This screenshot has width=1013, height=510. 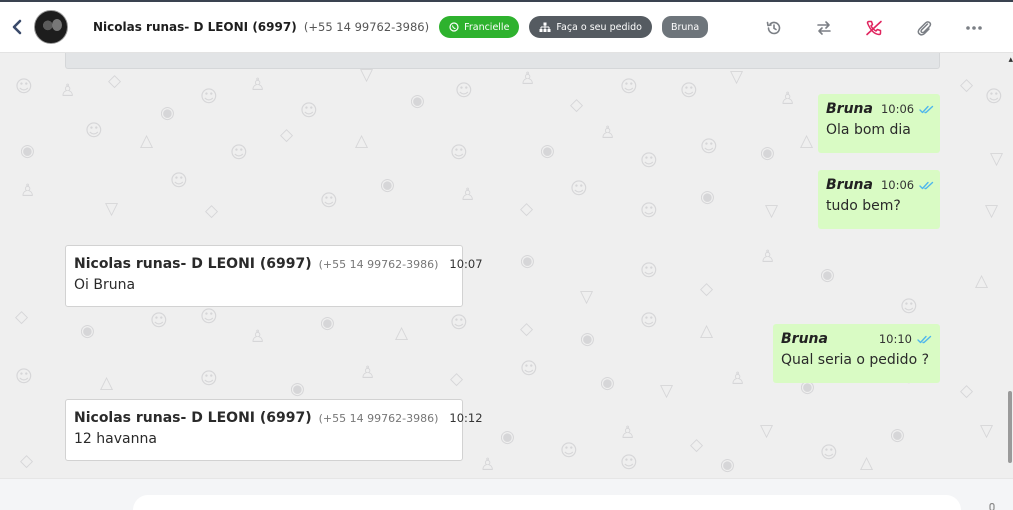 I want to click on end-call-icon, so click(x=874, y=27).